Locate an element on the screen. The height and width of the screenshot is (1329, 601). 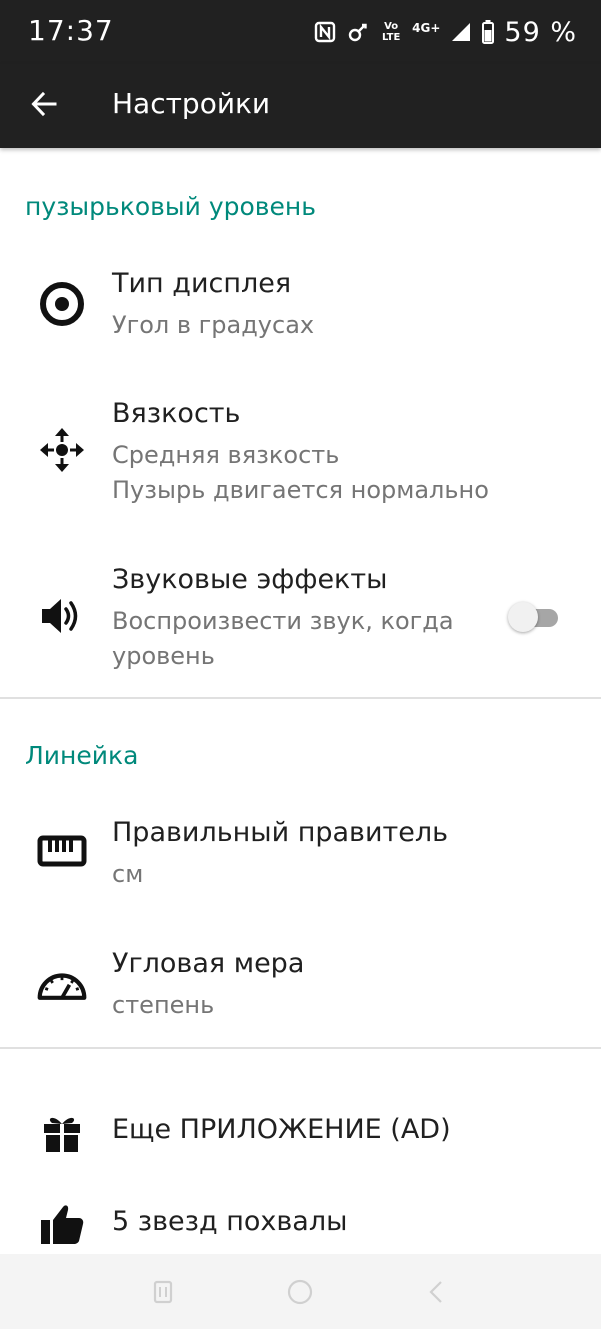
summary-line: уровень is located at coordinates (163, 656).